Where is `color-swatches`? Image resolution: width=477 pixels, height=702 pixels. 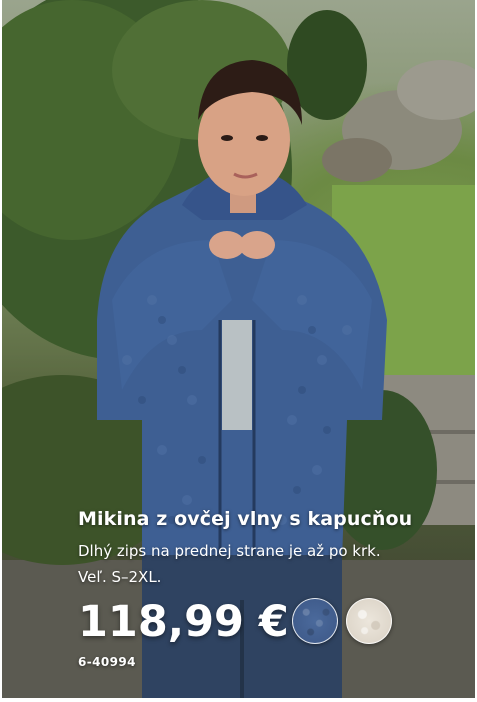
color-swatches is located at coordinates (342, 621).